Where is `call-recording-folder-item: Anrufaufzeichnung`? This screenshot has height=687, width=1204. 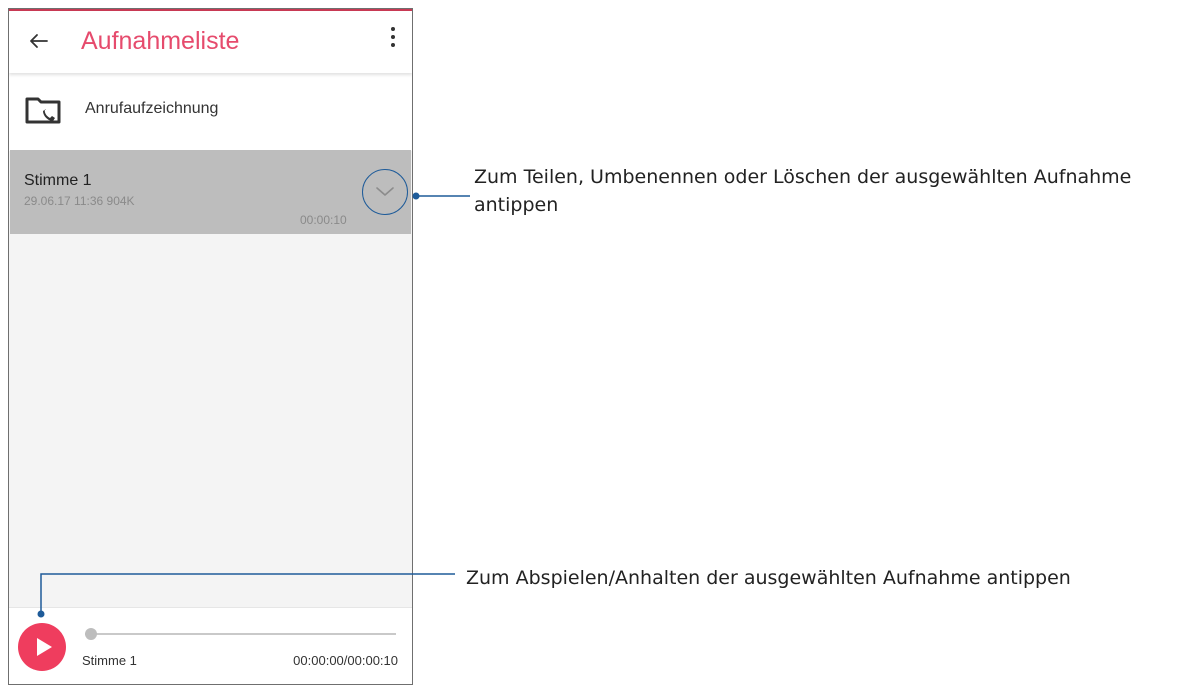
call-recording-folder-item: Anrufaufzeichnung is located at coordinates (210, 112).